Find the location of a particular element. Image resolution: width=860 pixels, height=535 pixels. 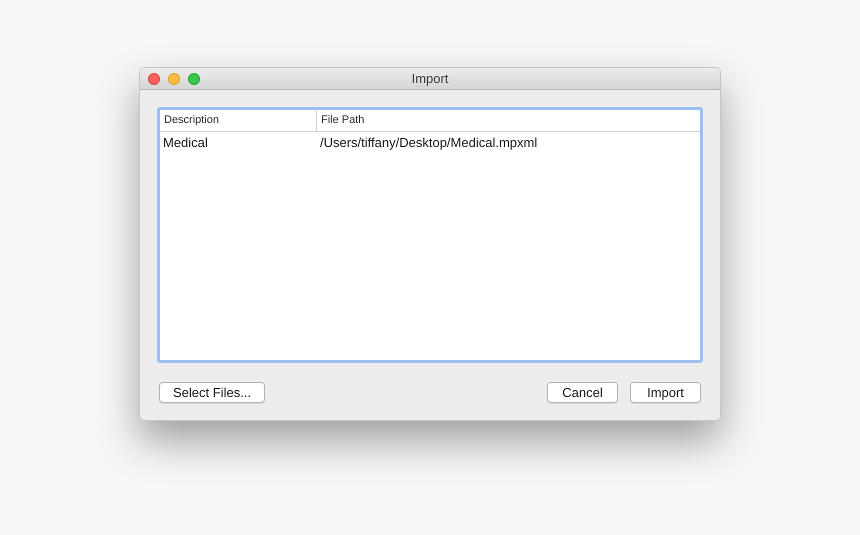

minimize-icon is located at coordinates (174, 78).